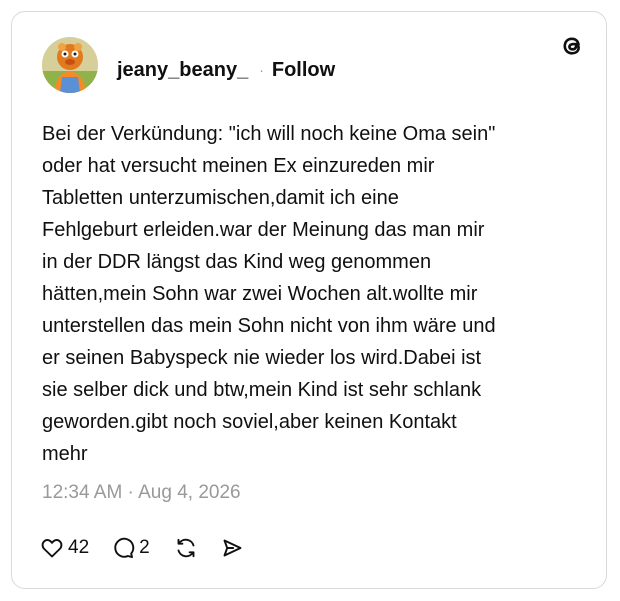 The height and width of the screenshot is (601, 620). I want to click on send-icon, so click(232, 548).